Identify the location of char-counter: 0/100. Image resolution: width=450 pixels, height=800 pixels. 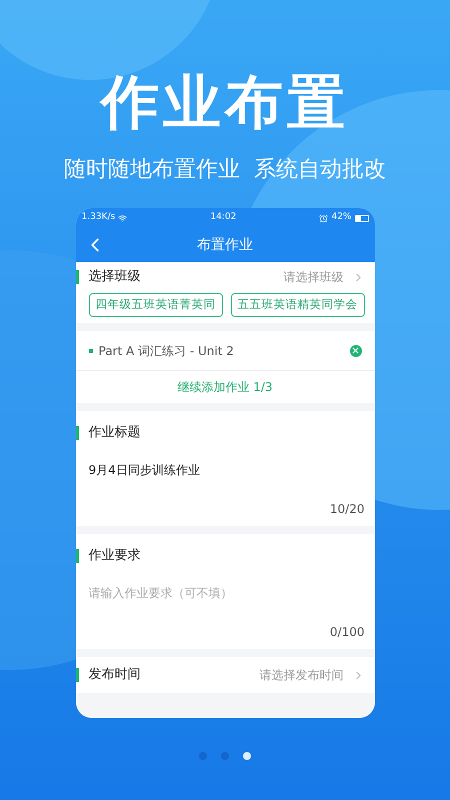
(347, 632).